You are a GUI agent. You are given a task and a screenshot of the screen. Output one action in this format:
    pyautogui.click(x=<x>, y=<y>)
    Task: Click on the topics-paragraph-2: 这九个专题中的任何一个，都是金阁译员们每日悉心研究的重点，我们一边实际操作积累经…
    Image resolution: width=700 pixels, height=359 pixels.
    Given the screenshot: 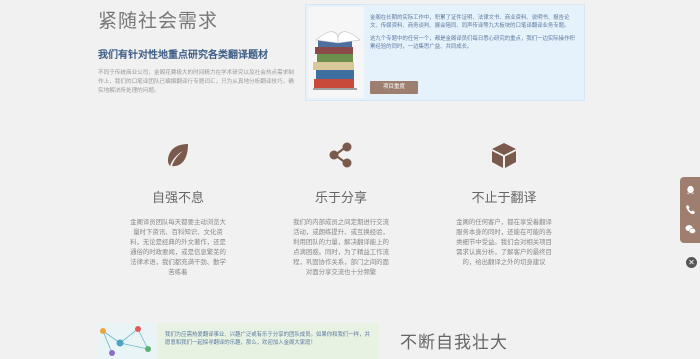 What is the action you would take?
    pyautogui.click(x=472, y=43)
    